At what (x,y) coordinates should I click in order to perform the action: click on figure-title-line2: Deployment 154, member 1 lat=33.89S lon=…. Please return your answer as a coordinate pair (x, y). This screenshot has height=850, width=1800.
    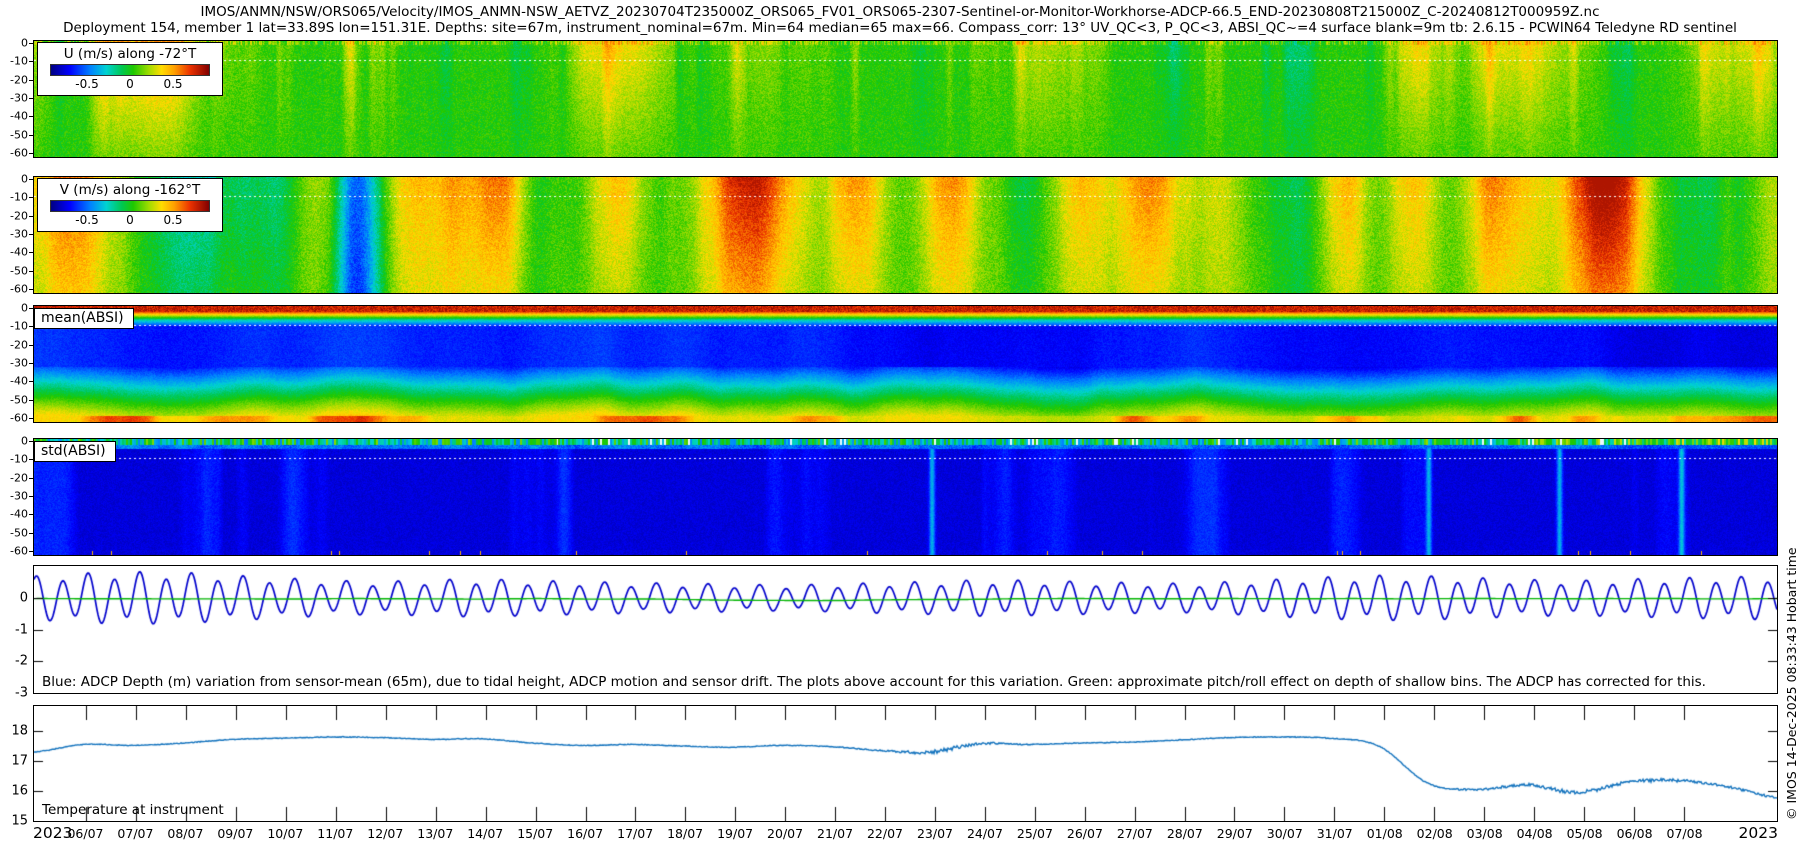
    Looking at the image, I should click on (900, 28).